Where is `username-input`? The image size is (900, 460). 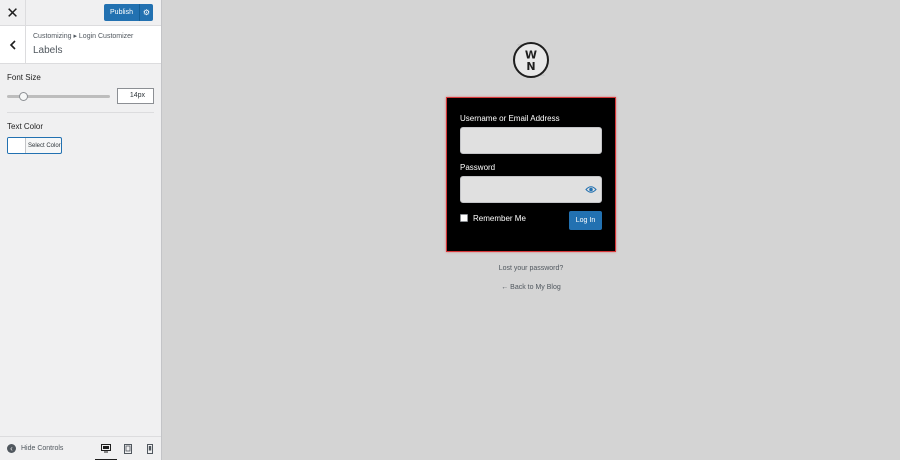
username-input is located at coordinates (531, 140).